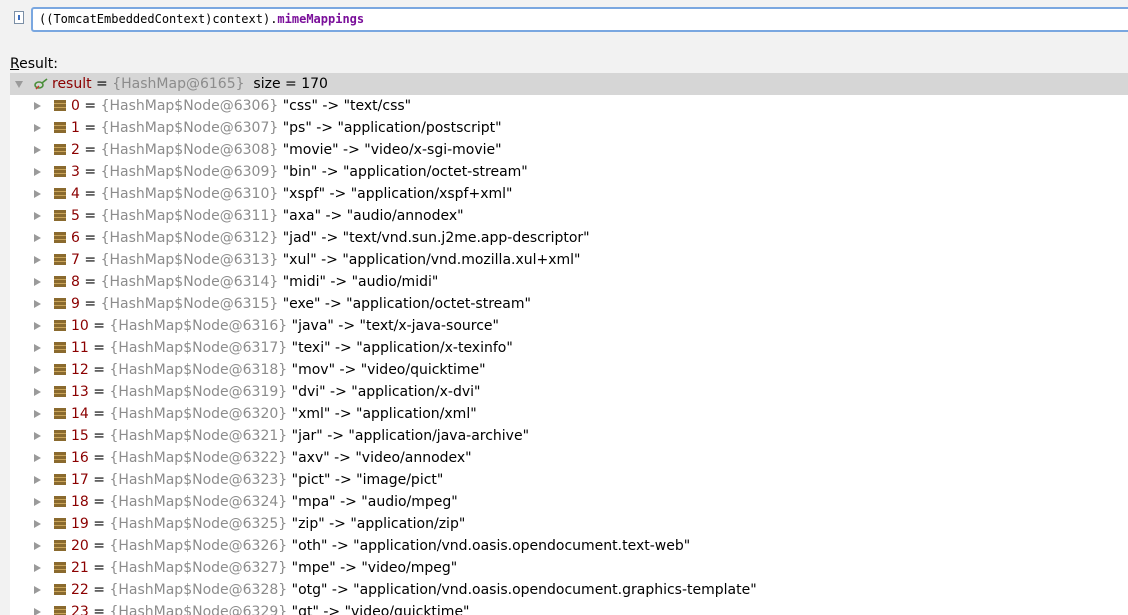  Describe the element at coordinates (198, 546) in the screenshot. I see `entry-node-type: {HashMap$Node@6326}` at that location.